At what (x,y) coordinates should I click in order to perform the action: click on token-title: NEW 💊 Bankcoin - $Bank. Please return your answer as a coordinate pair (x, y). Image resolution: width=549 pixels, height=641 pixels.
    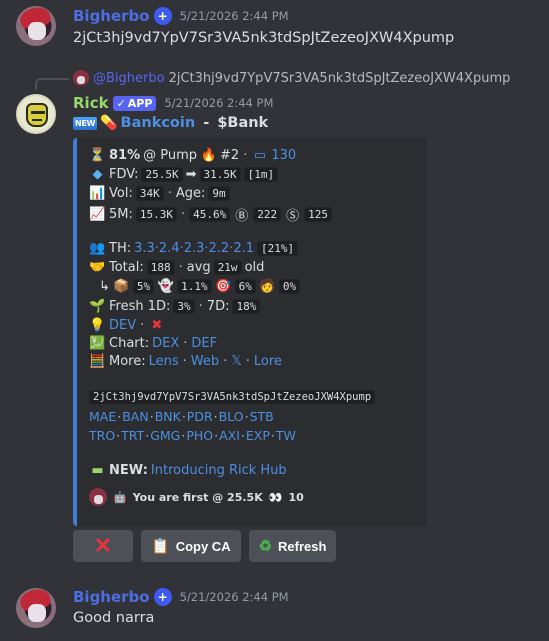
    Looking at the image, I should click on (170, 123).